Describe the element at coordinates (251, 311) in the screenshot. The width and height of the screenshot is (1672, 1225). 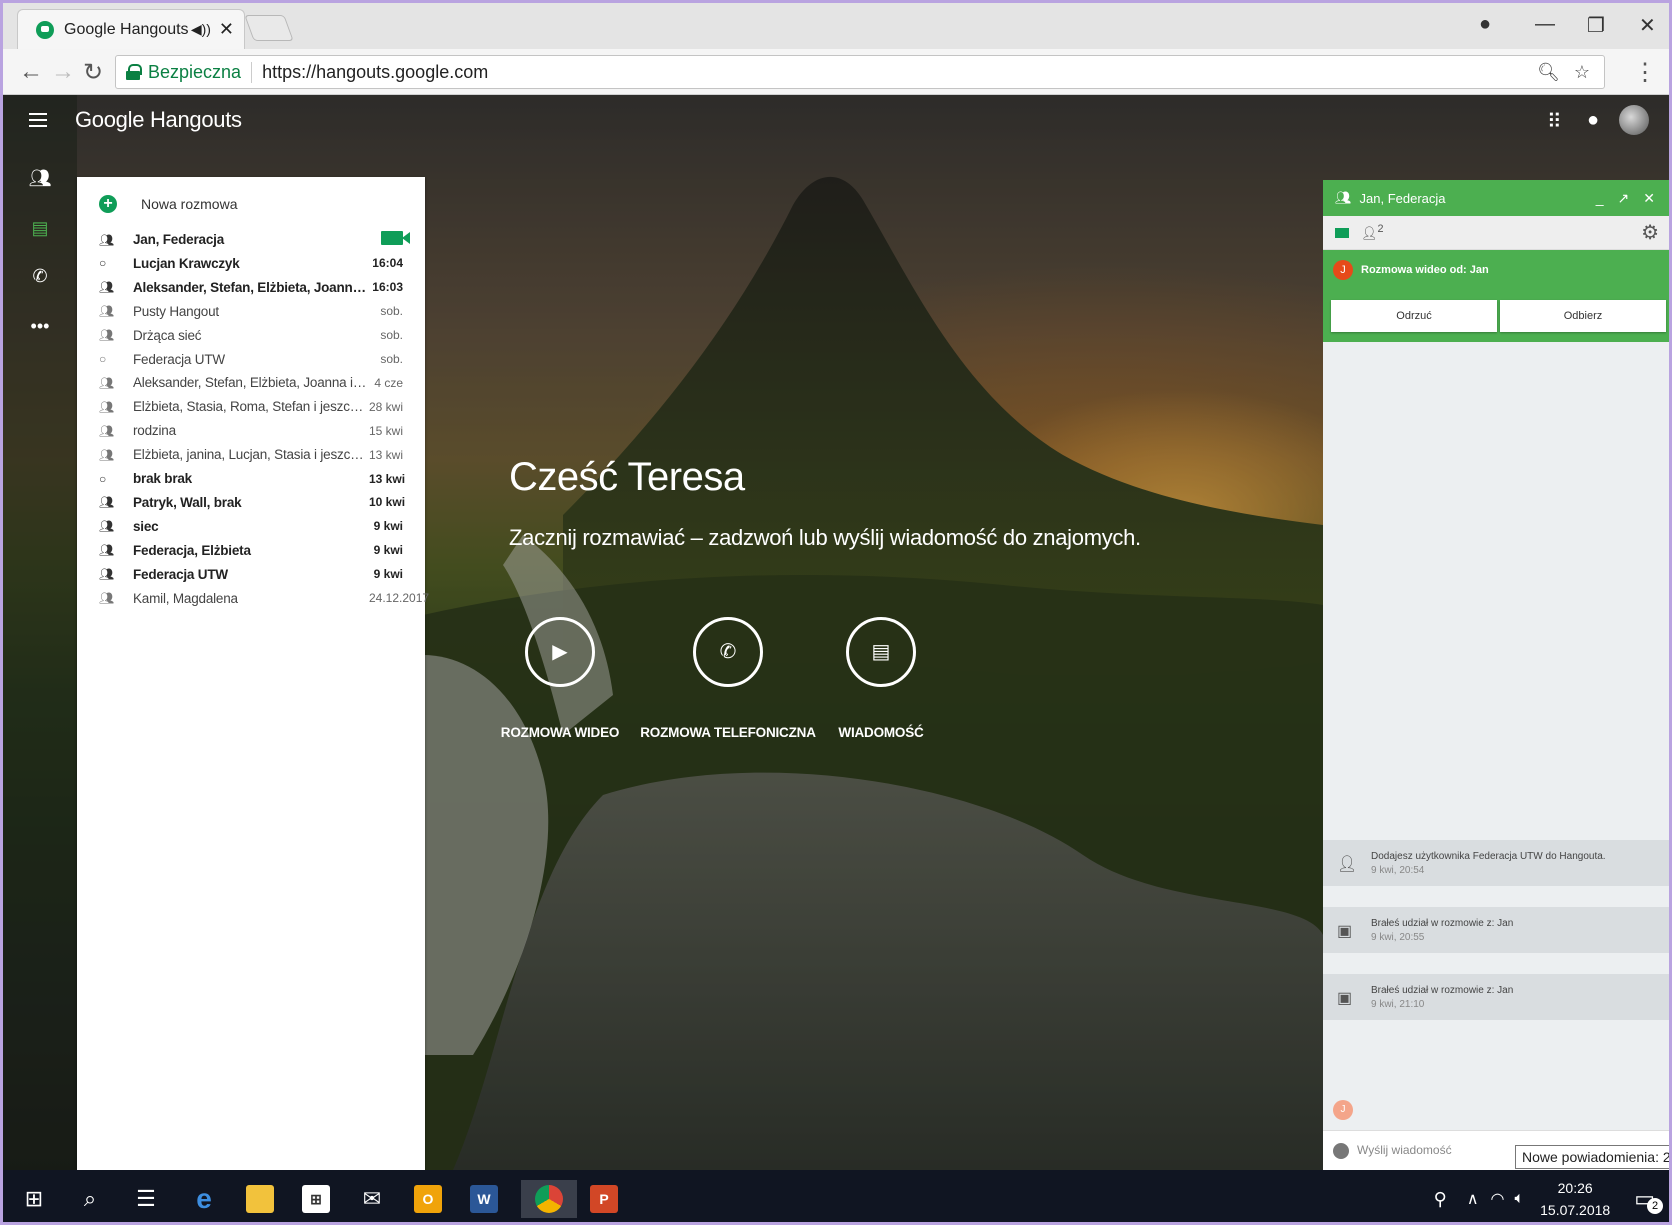
I see `conversation-row: 👥︎ Pusty Hangout sob.` at that location.